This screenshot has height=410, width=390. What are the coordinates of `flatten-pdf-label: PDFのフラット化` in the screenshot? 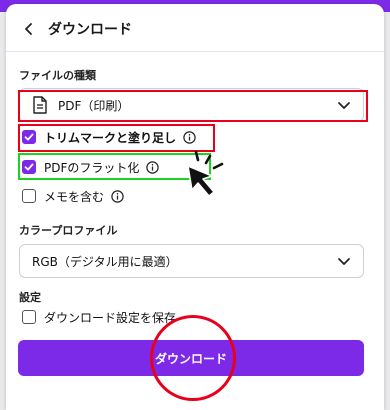 It's located at (92, 167).